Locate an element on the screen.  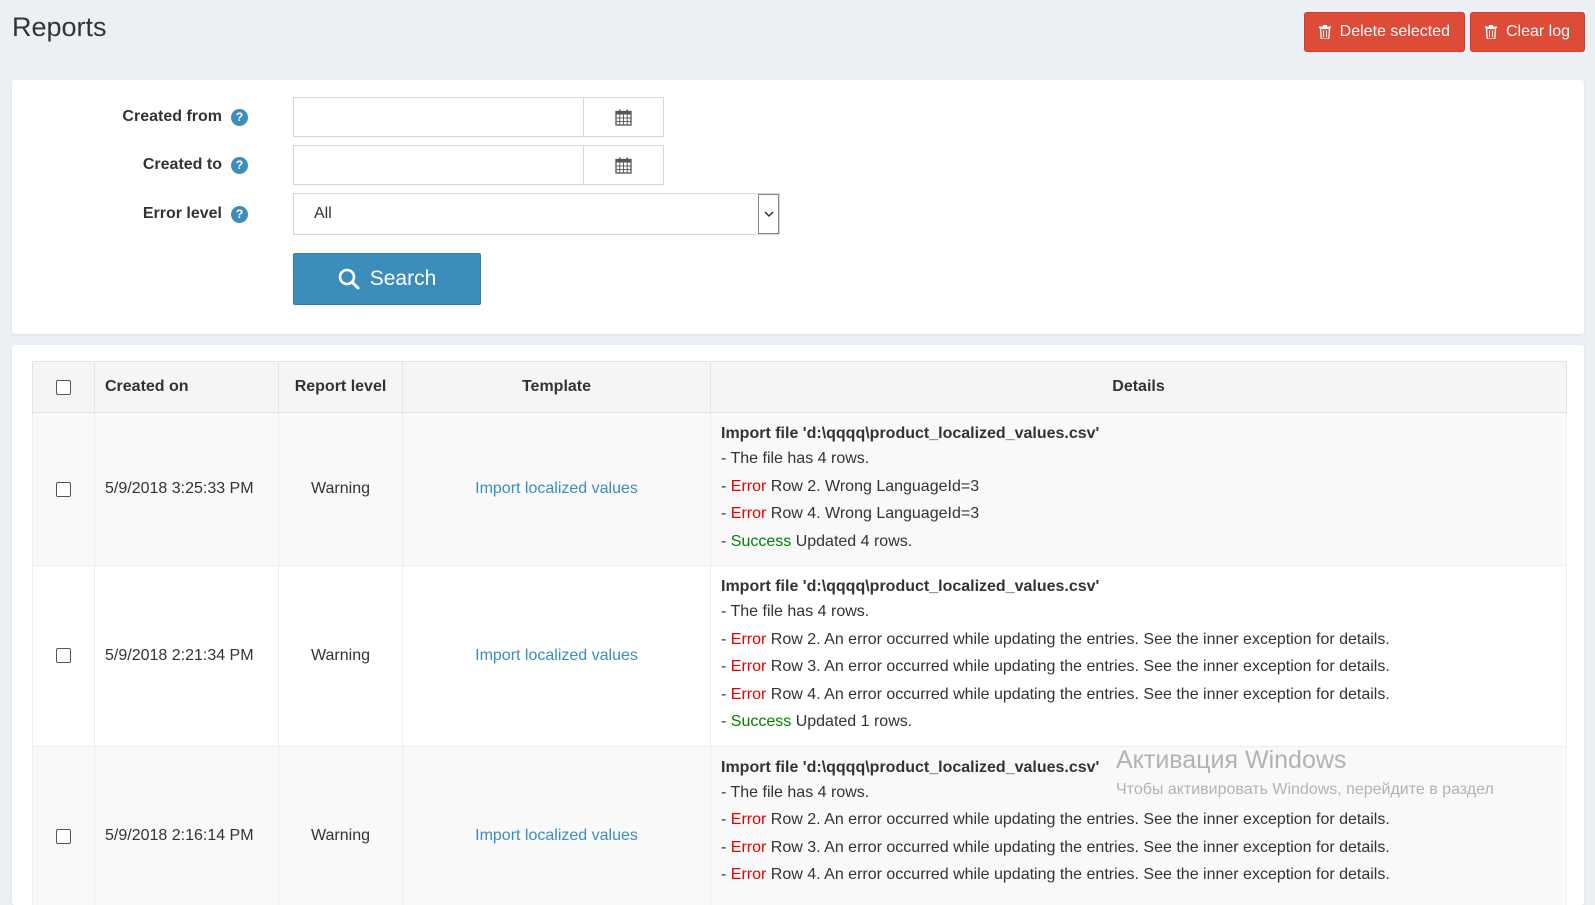
chevron-down-icon is located at coordinates (768, 214).